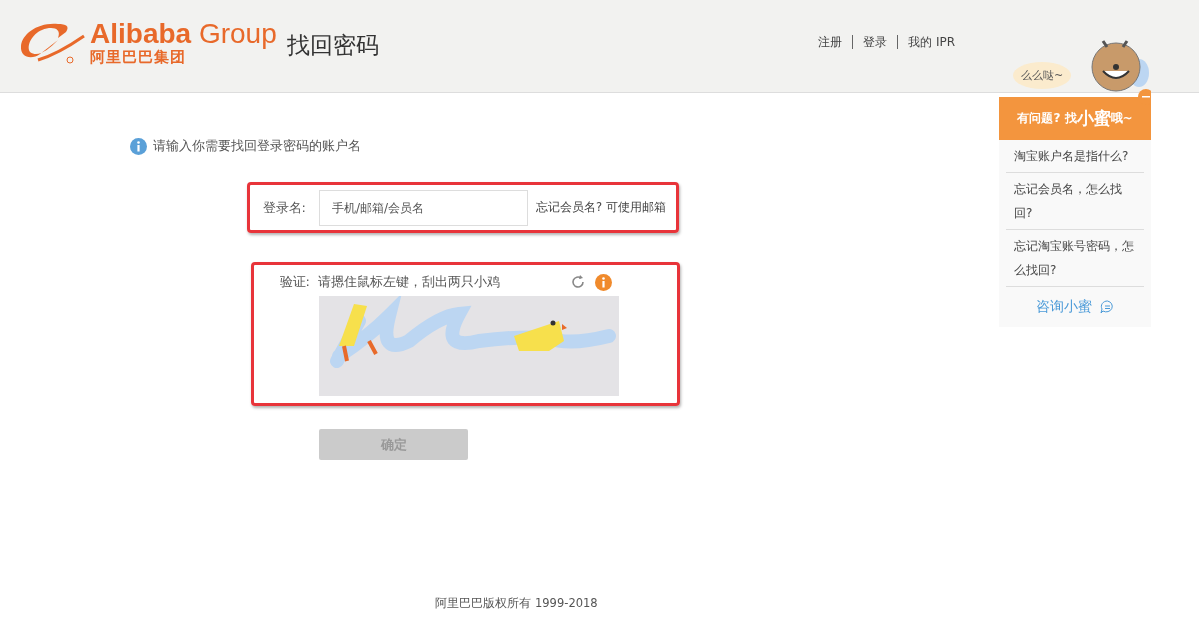 The height and width of the screenshot is (627, 1199). I want to click on help-panel-title: 有问题? 找小蜜哦~, so click(1075, 118).